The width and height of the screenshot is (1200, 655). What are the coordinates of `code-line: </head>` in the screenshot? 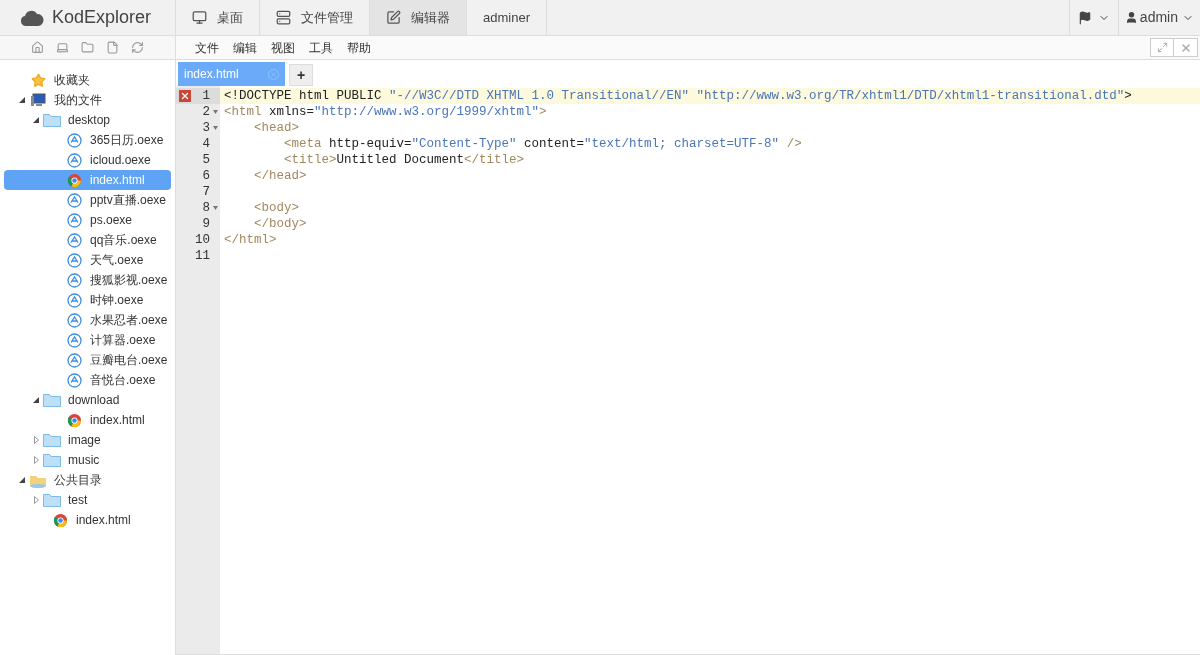 It's located at (280, 176).